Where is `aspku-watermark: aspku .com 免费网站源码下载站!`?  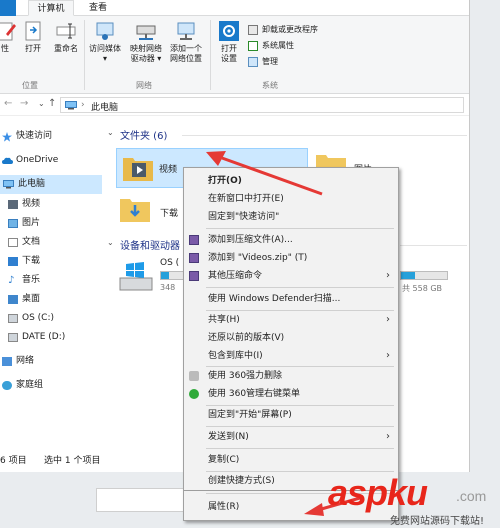 aspku-watermark: aspku .com 免费网站源码下载站! is located at coordinates (404, 500).